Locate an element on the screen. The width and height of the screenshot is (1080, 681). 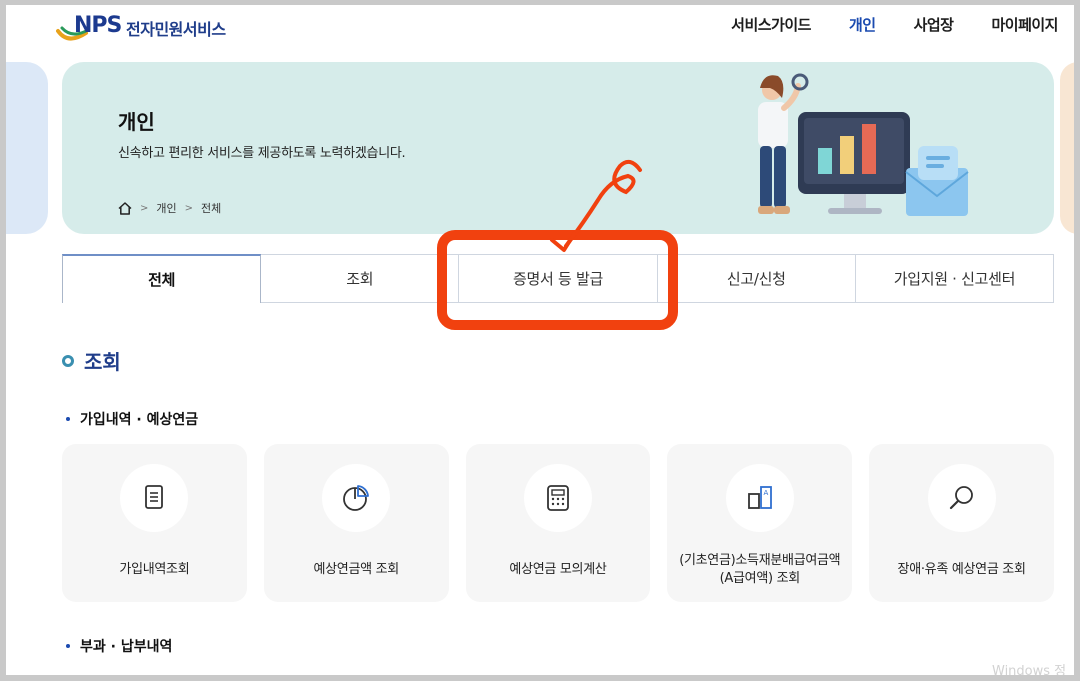
section-title: 조회 is located at coordinates (91, 360).